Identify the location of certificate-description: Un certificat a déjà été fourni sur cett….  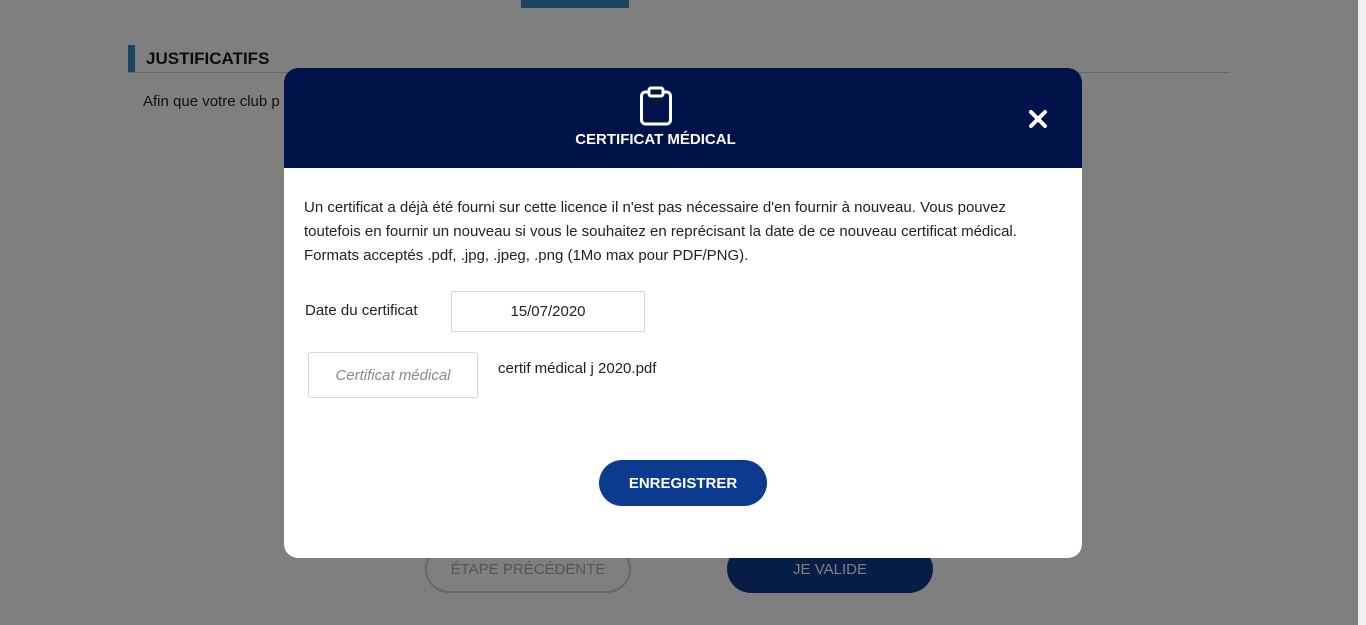
(660, 231).